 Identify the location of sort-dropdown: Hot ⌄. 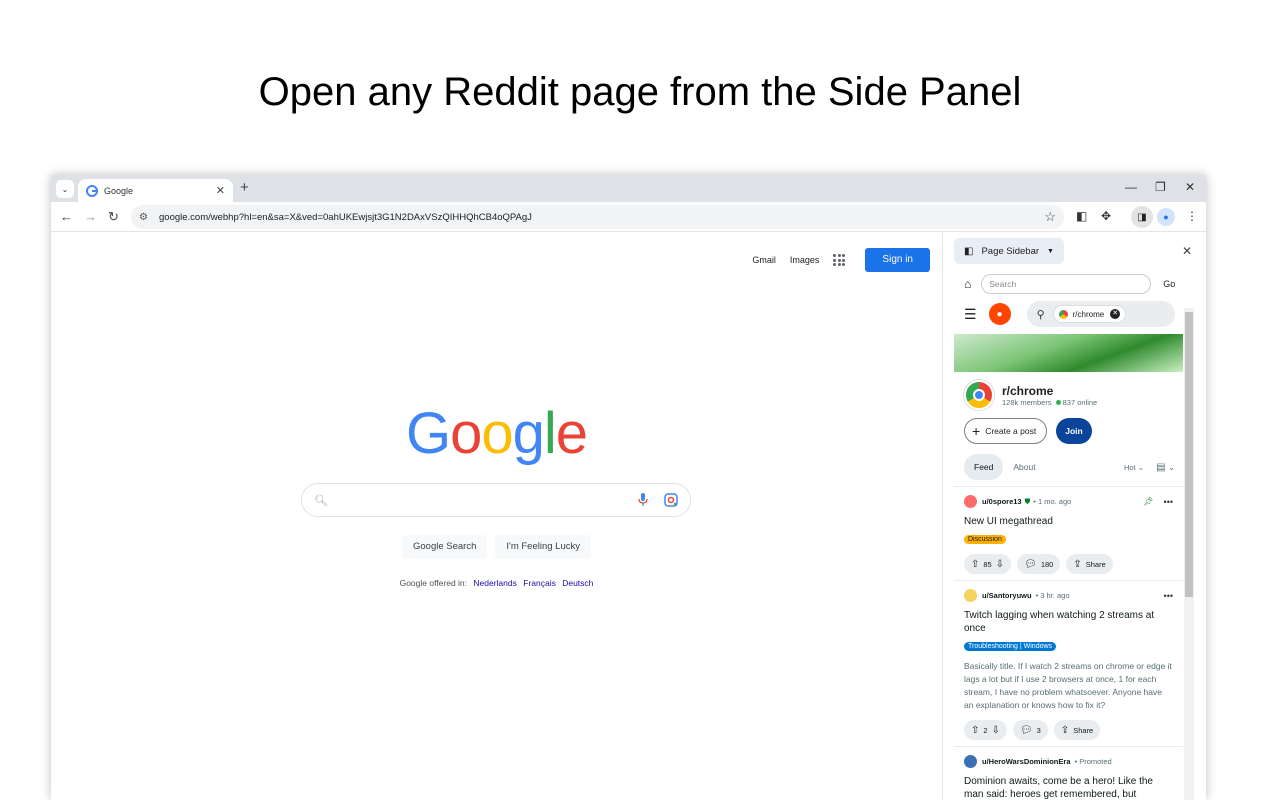
(1134, 467).